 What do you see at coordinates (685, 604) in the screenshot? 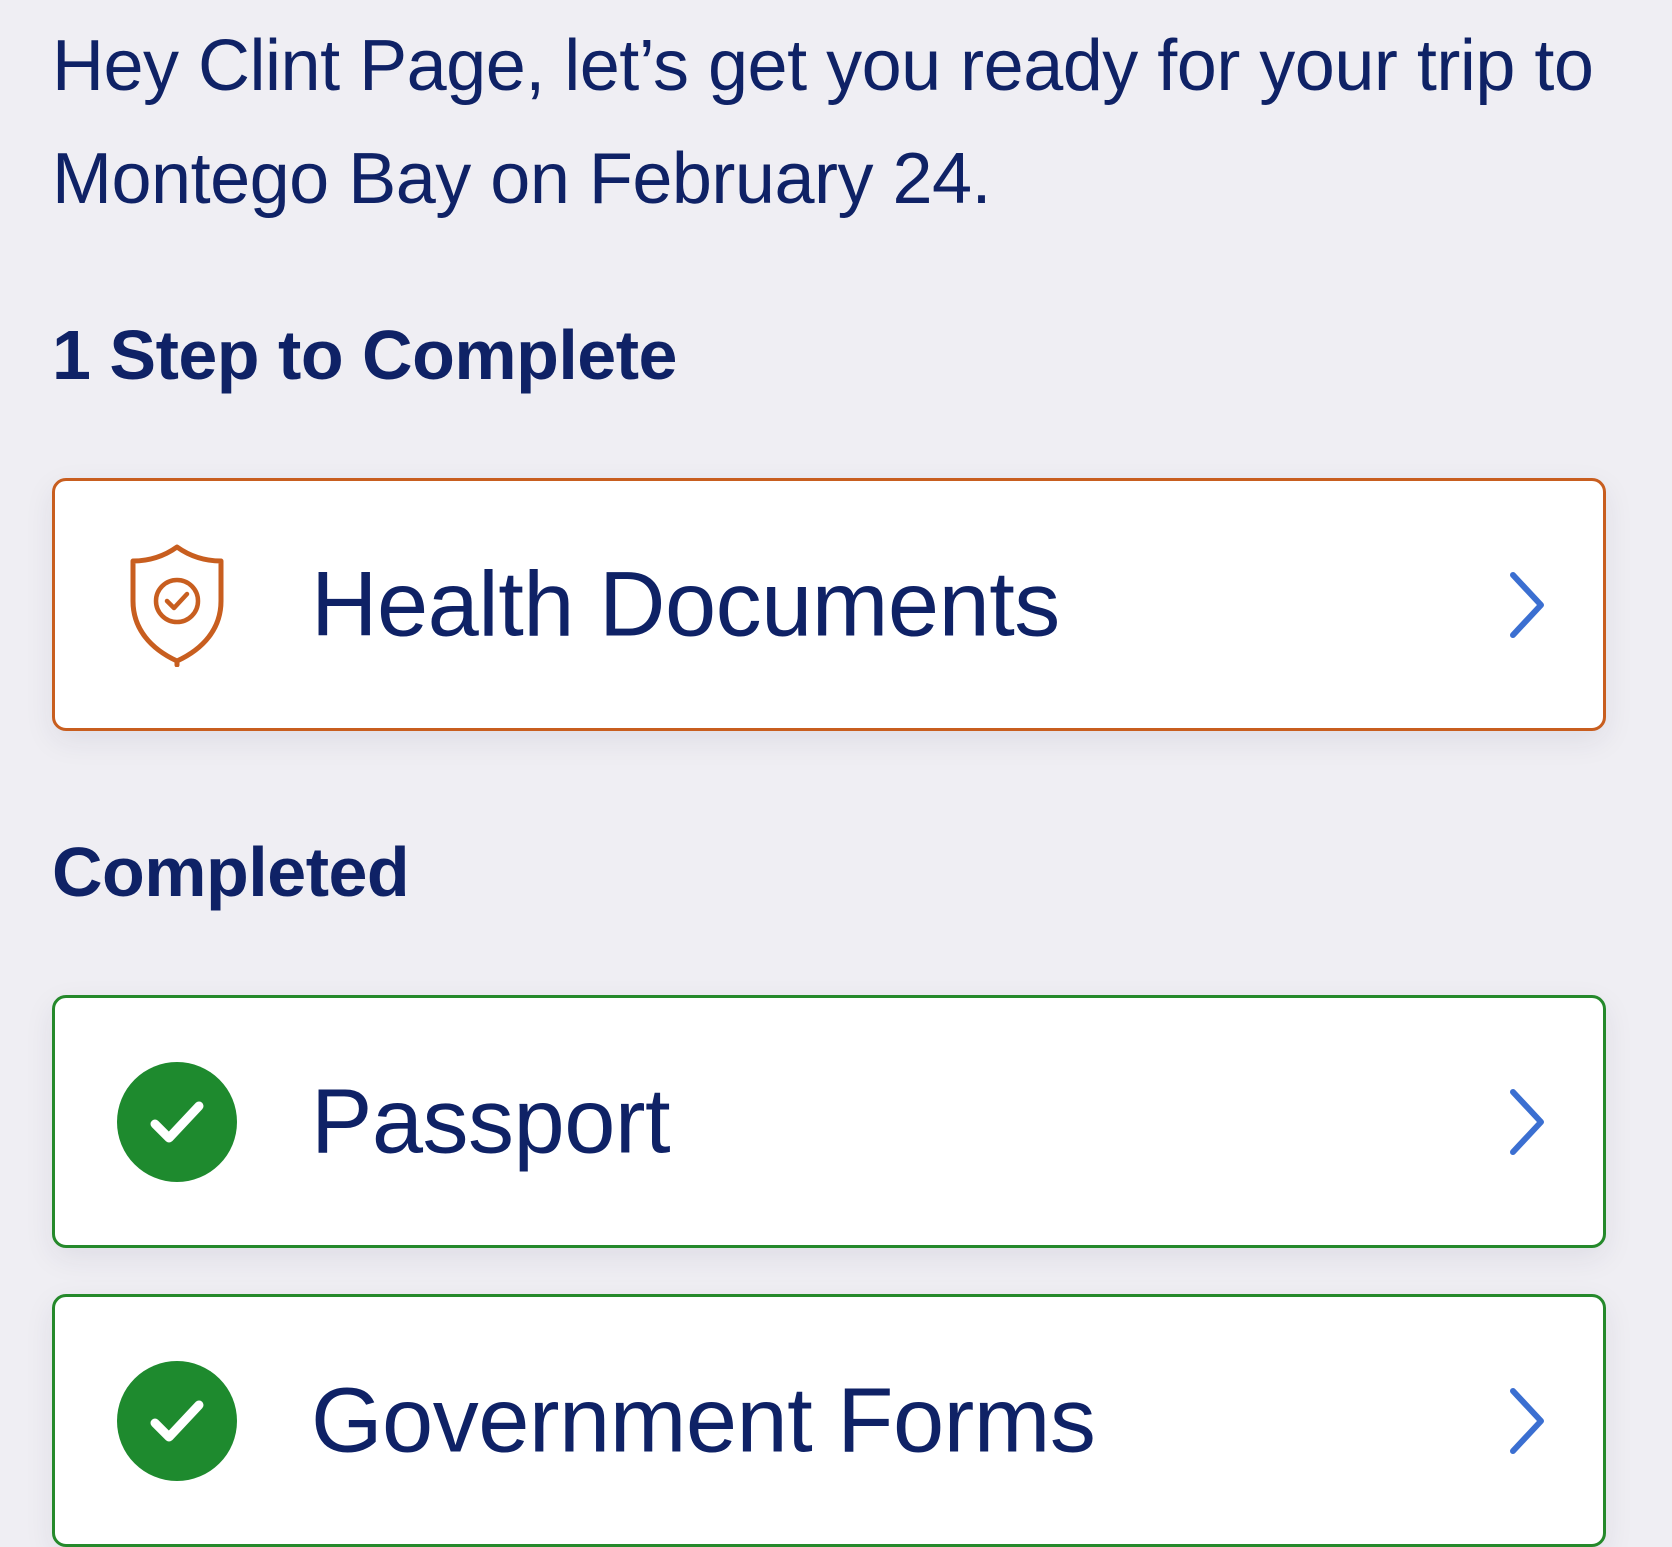
I see `health-documents-label: Health Documents` at bounding box center [685, 604].